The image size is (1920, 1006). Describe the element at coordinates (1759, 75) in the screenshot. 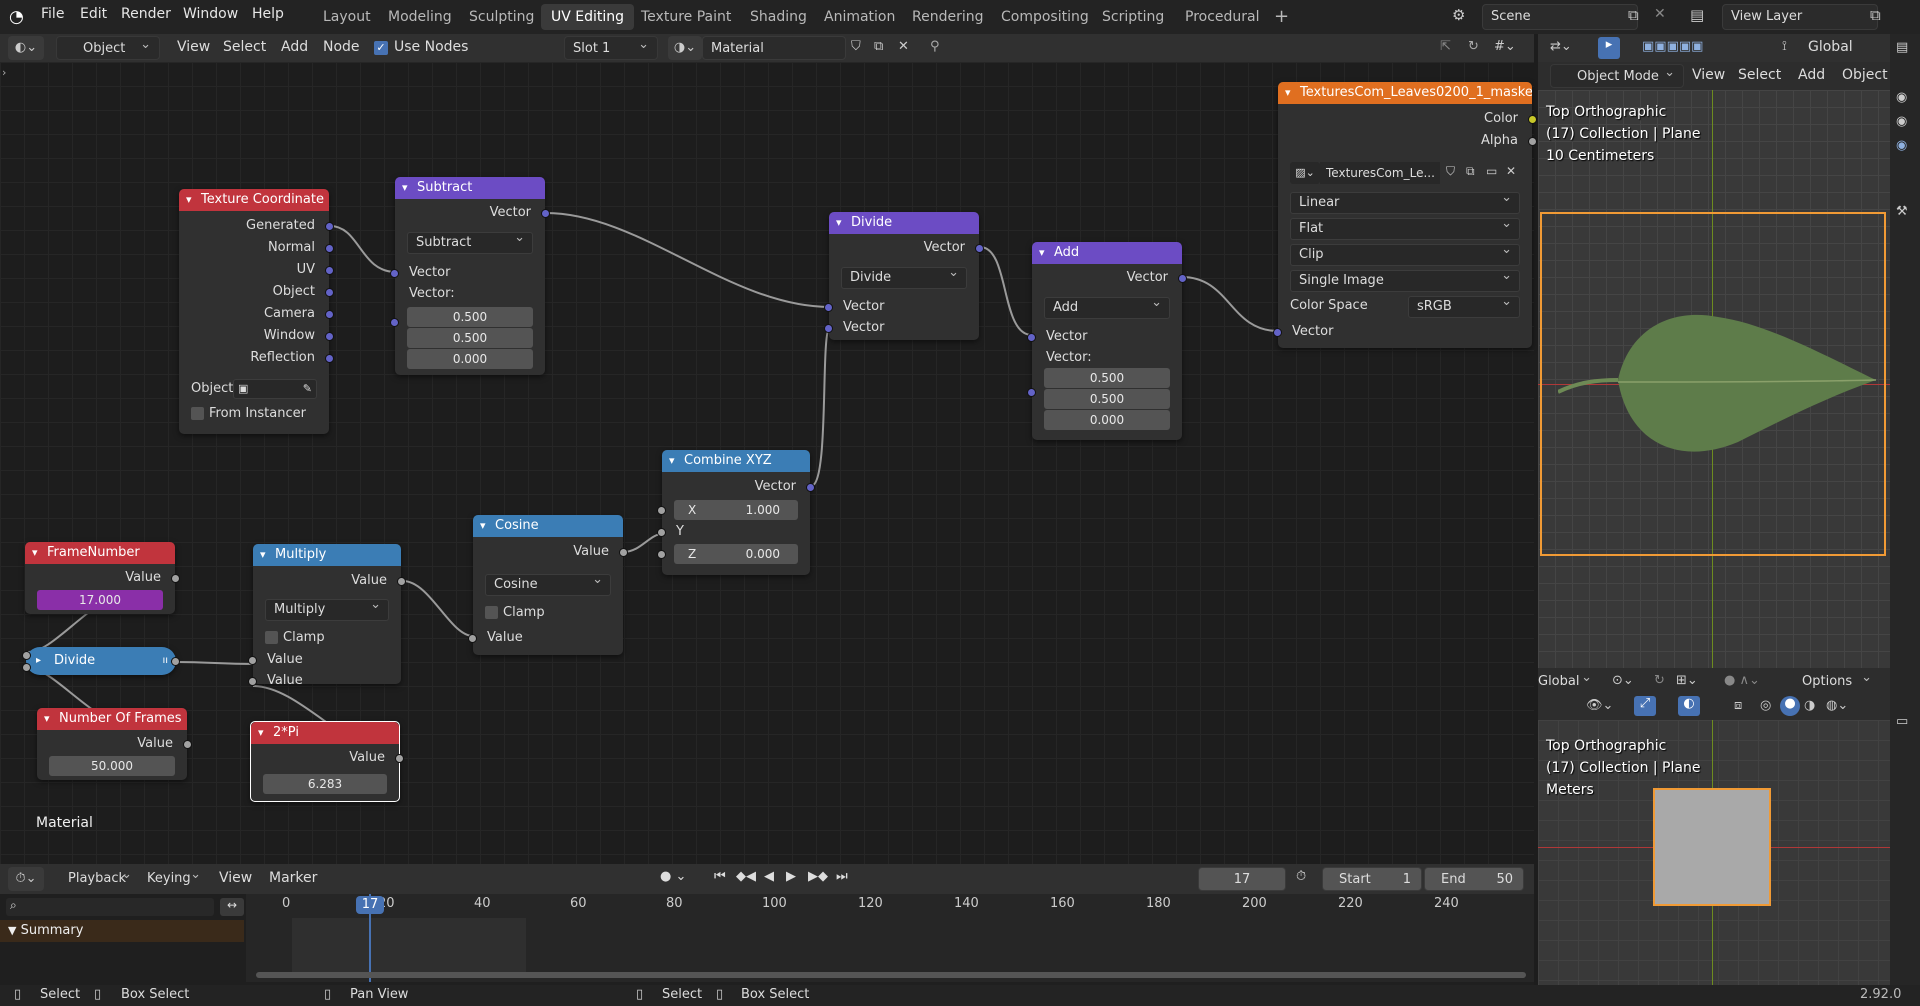

I see `viewport-select-menu: Select` at that location.